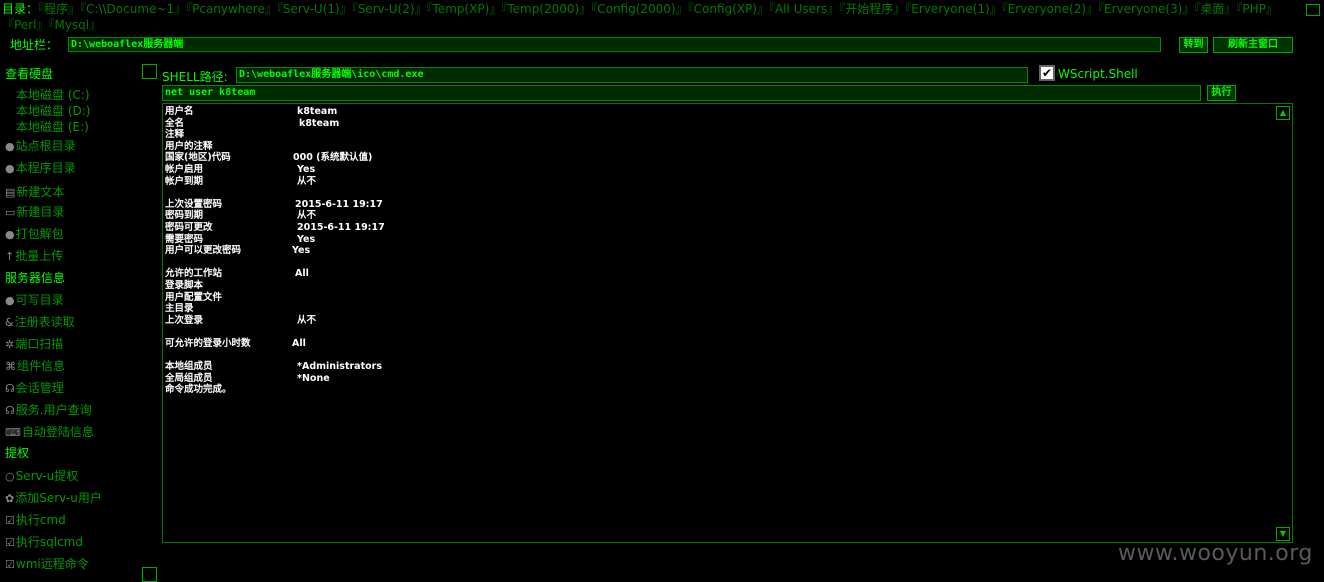  I want to click on sidebar-item-upload: ↑批量上传, so click(34, 256).